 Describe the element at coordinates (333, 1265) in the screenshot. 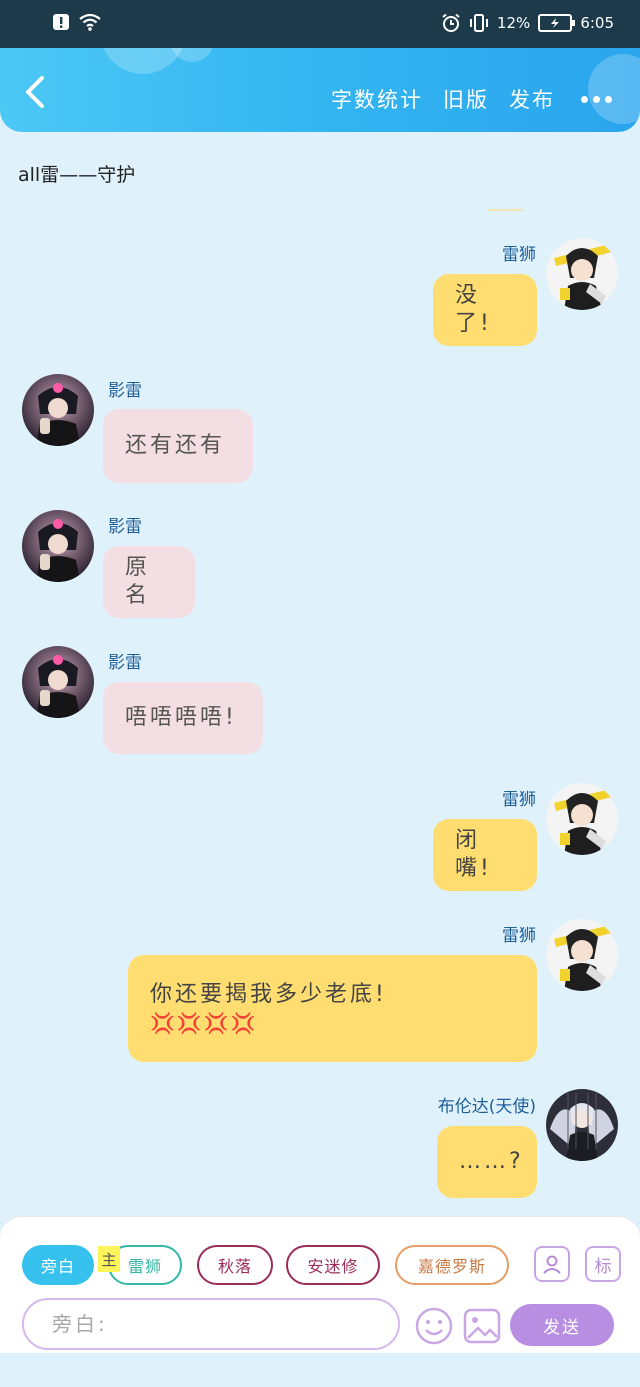

I see `role-chip-anmixiu: 安迷修` at that location.